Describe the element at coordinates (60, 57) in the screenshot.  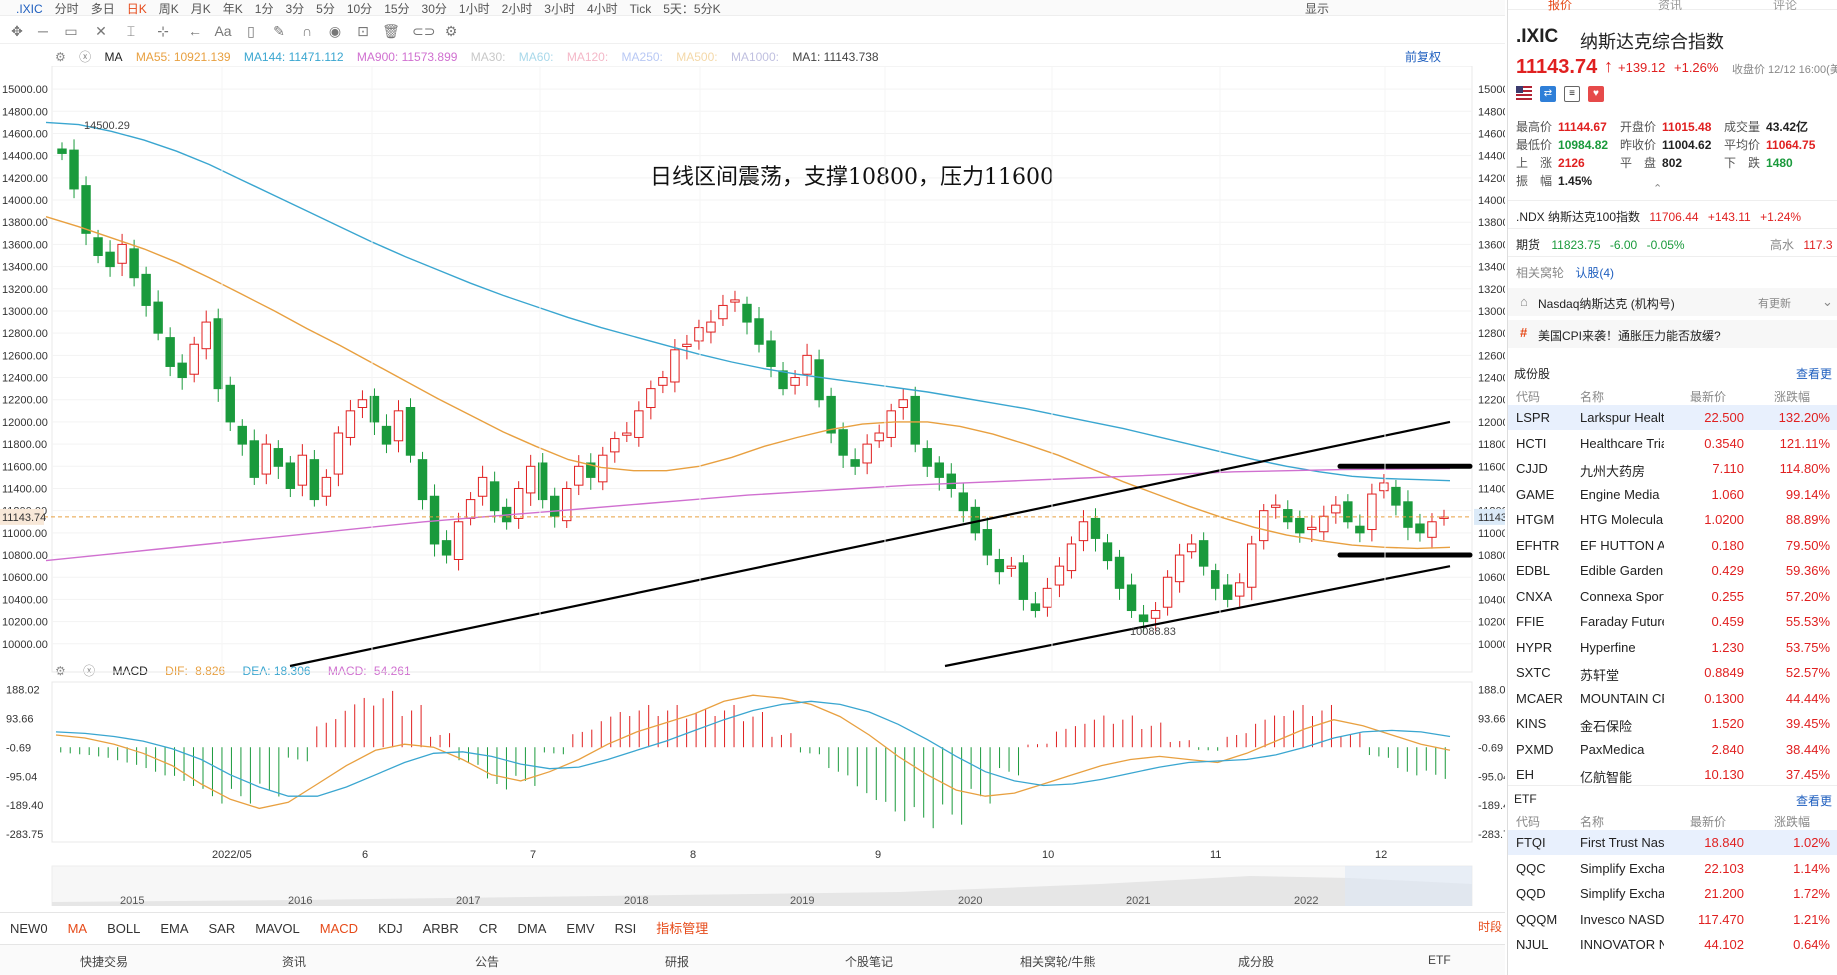
I see `ma-settings-icon: ⚙` at that location.